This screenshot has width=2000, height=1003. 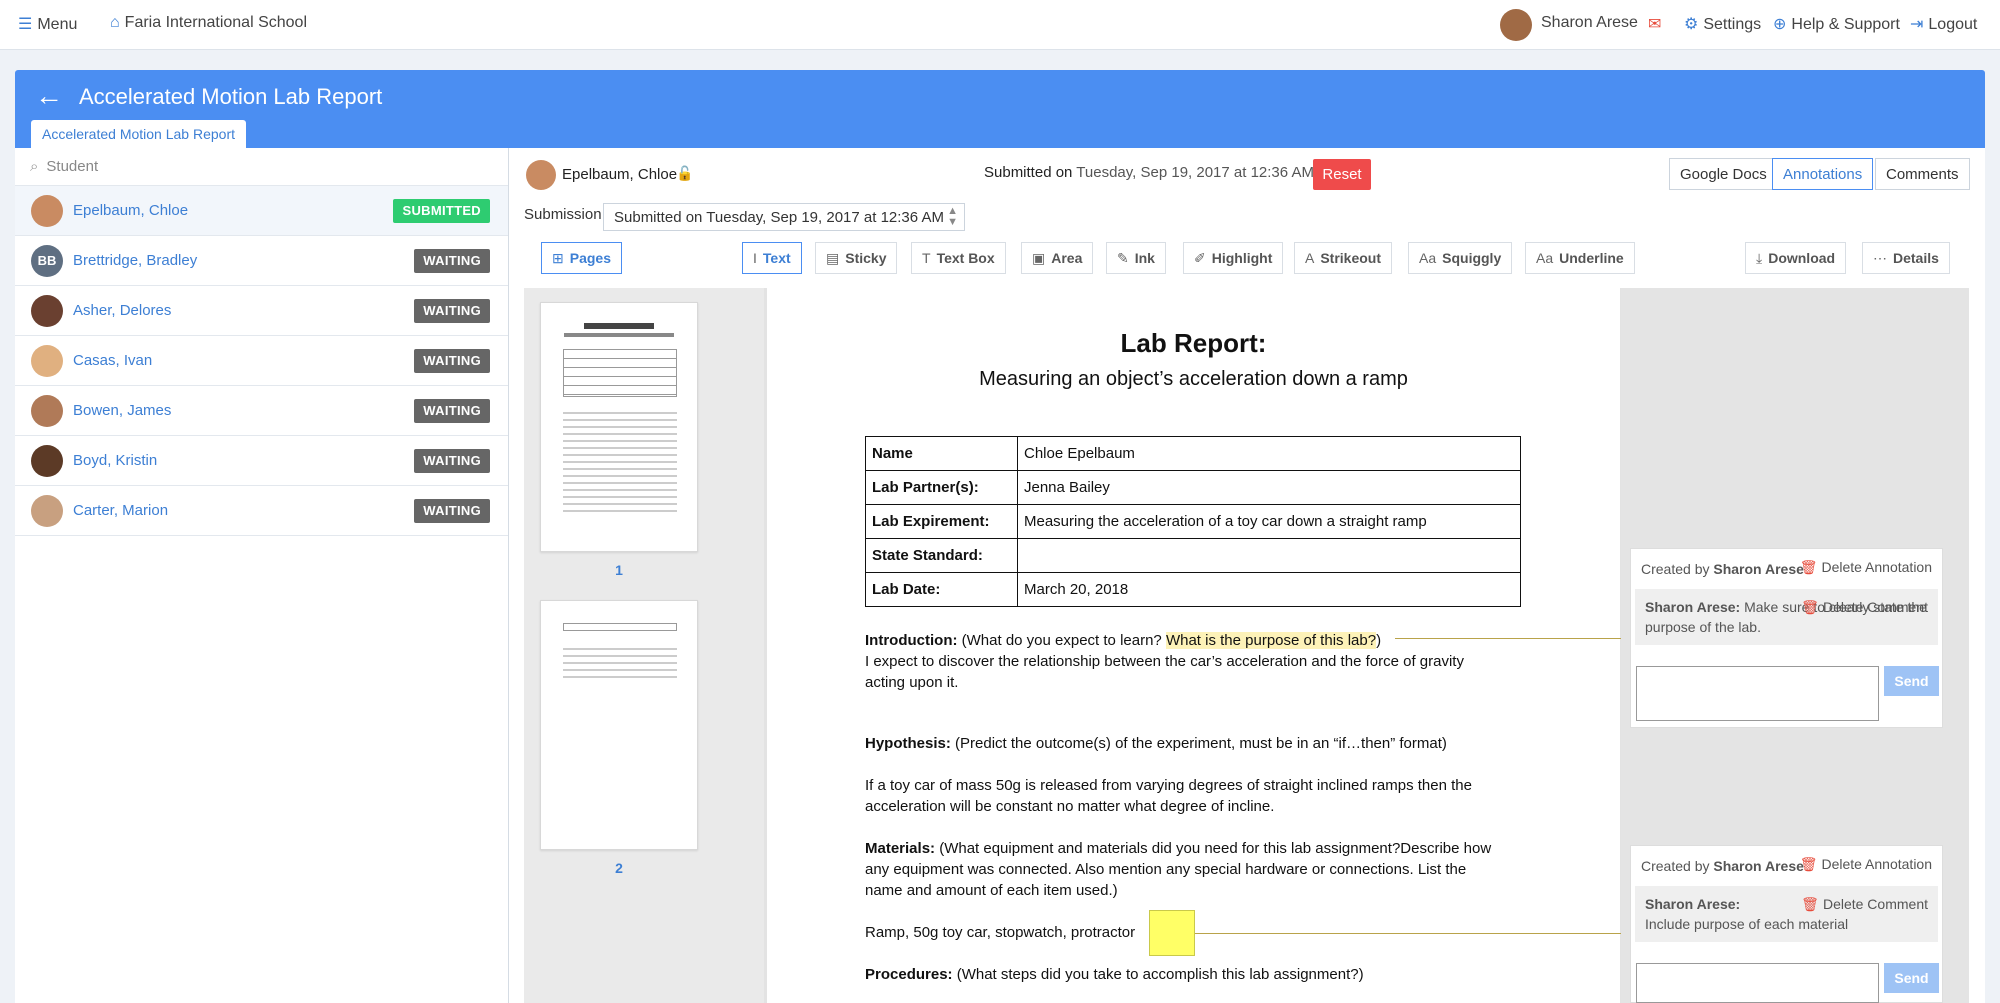 I want to click on download-button: ⤓ Download, so click(x=1796, y=258).